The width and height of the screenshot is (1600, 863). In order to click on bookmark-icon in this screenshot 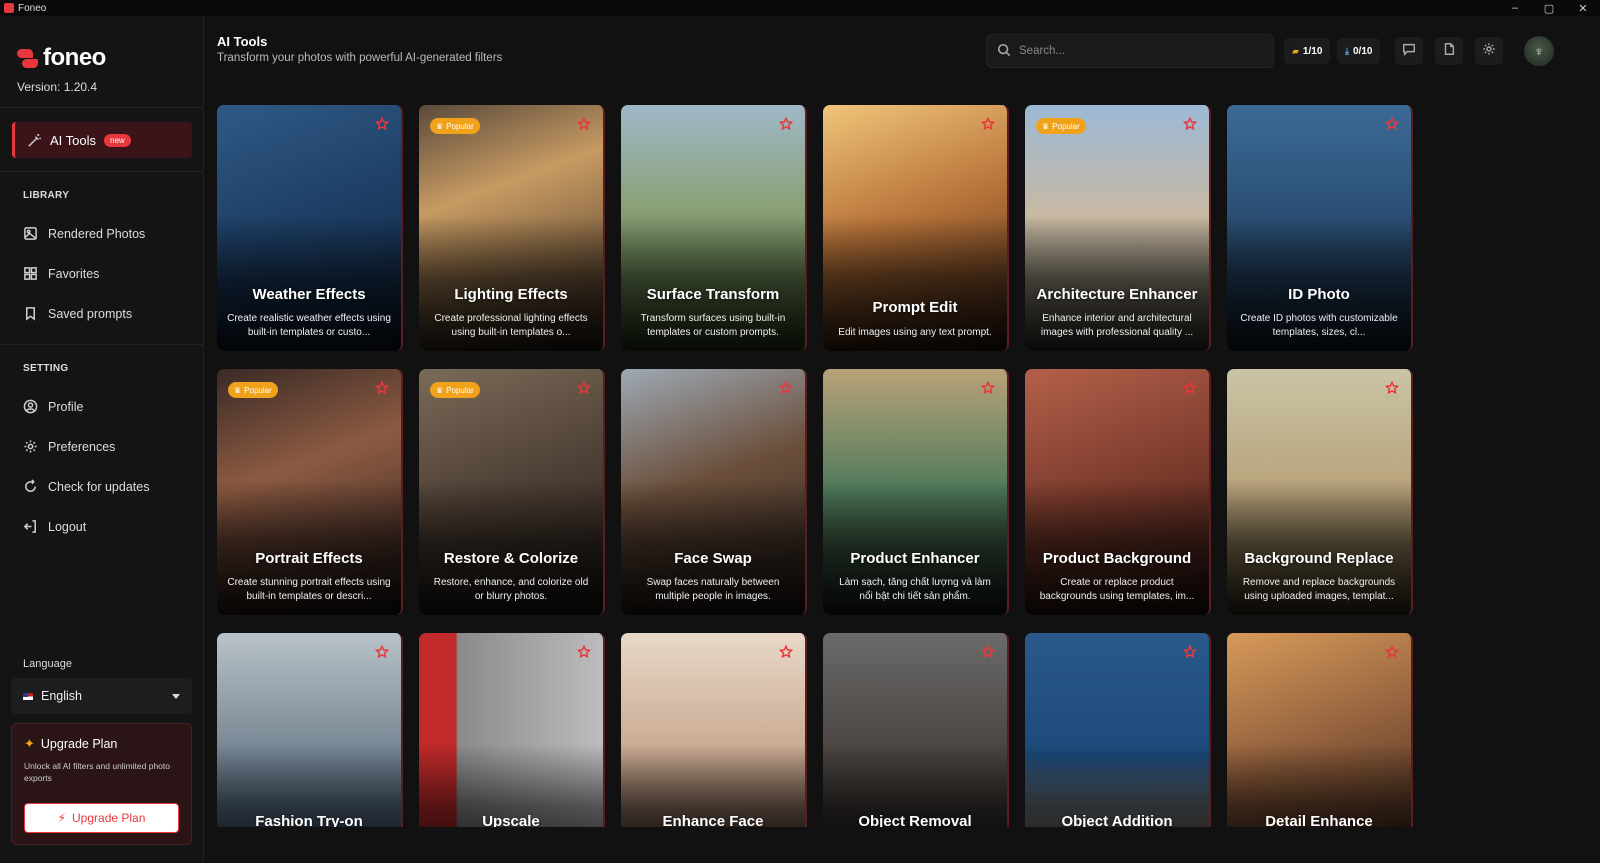, I will do `click(30, 313)`.